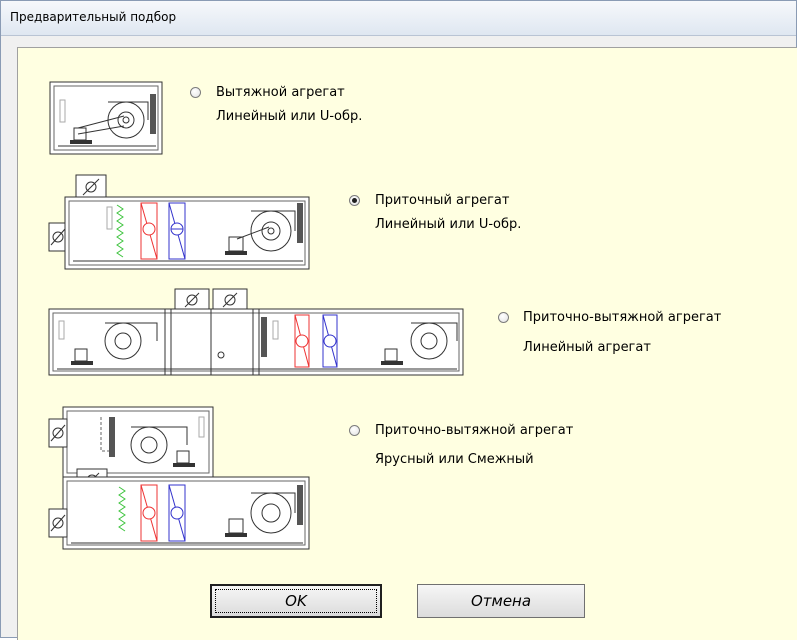 The image size is (797, 640). Describe the element at coordinates (474, 430) in the screenshot. I see `option-supply-exhaust-tiered-line1: Приточно-вытяжной агрегат` at that location.